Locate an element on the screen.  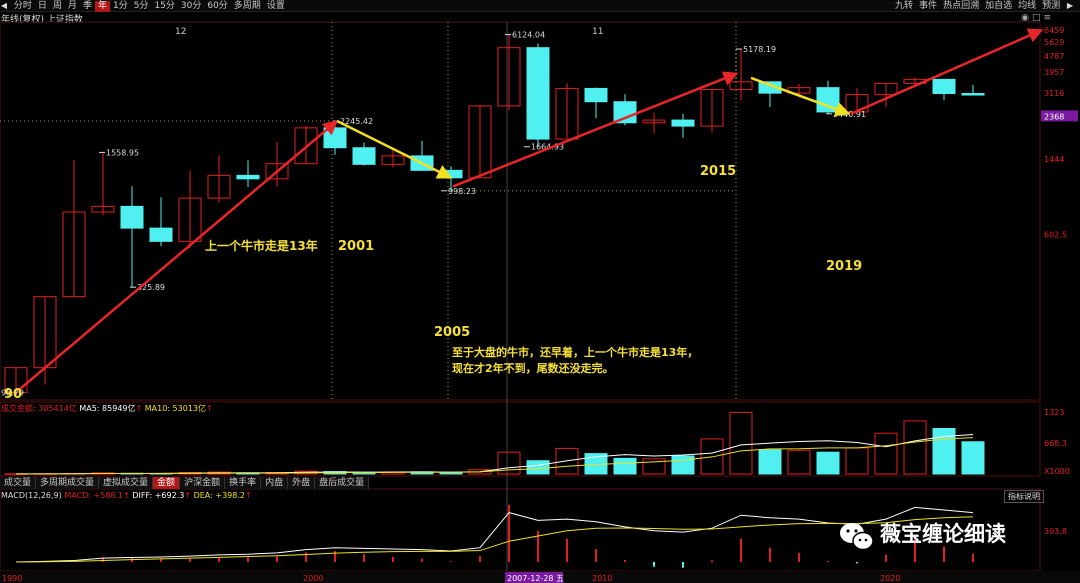
x-tick-label: 2020 is located at coordinates (890, 578).